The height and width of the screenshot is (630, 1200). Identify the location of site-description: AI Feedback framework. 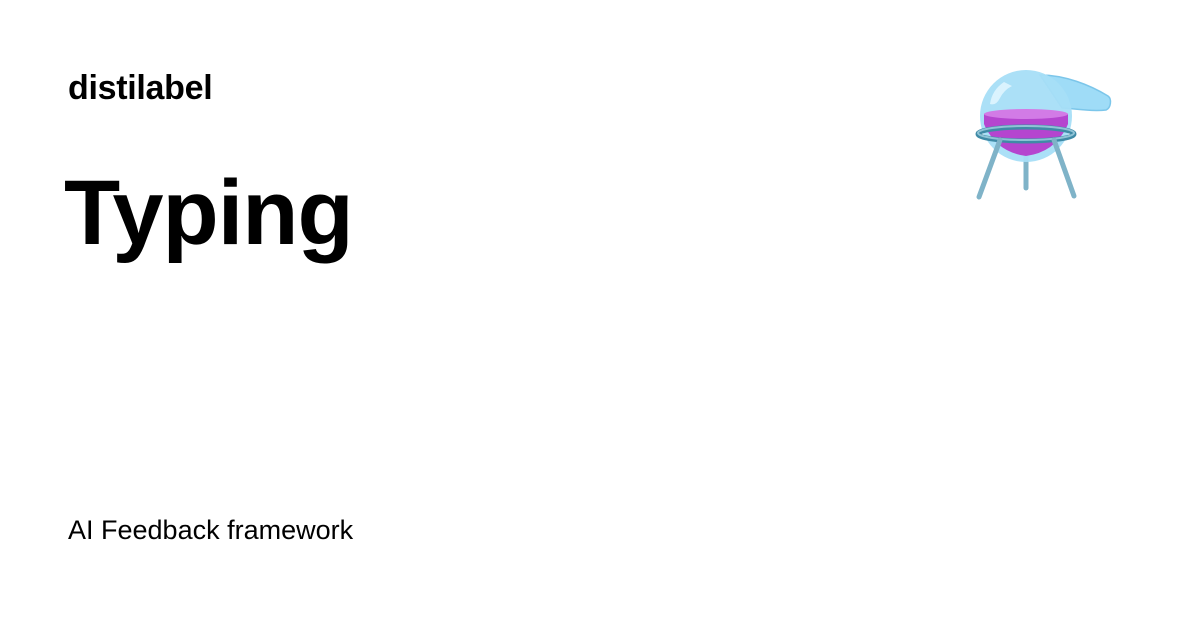
(211, 530).